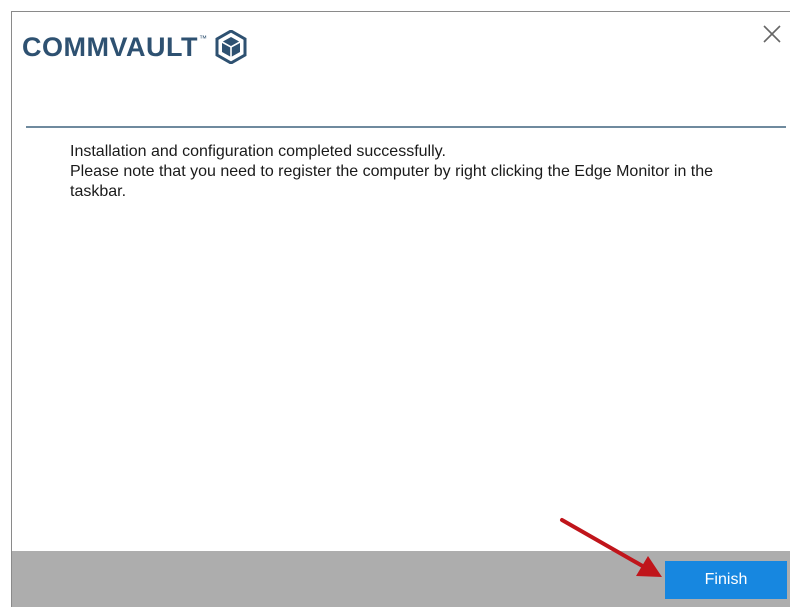  Describe the element at coordinates (401, 579) in the screenshot. I see `dialog-footer: Finish` at that location.